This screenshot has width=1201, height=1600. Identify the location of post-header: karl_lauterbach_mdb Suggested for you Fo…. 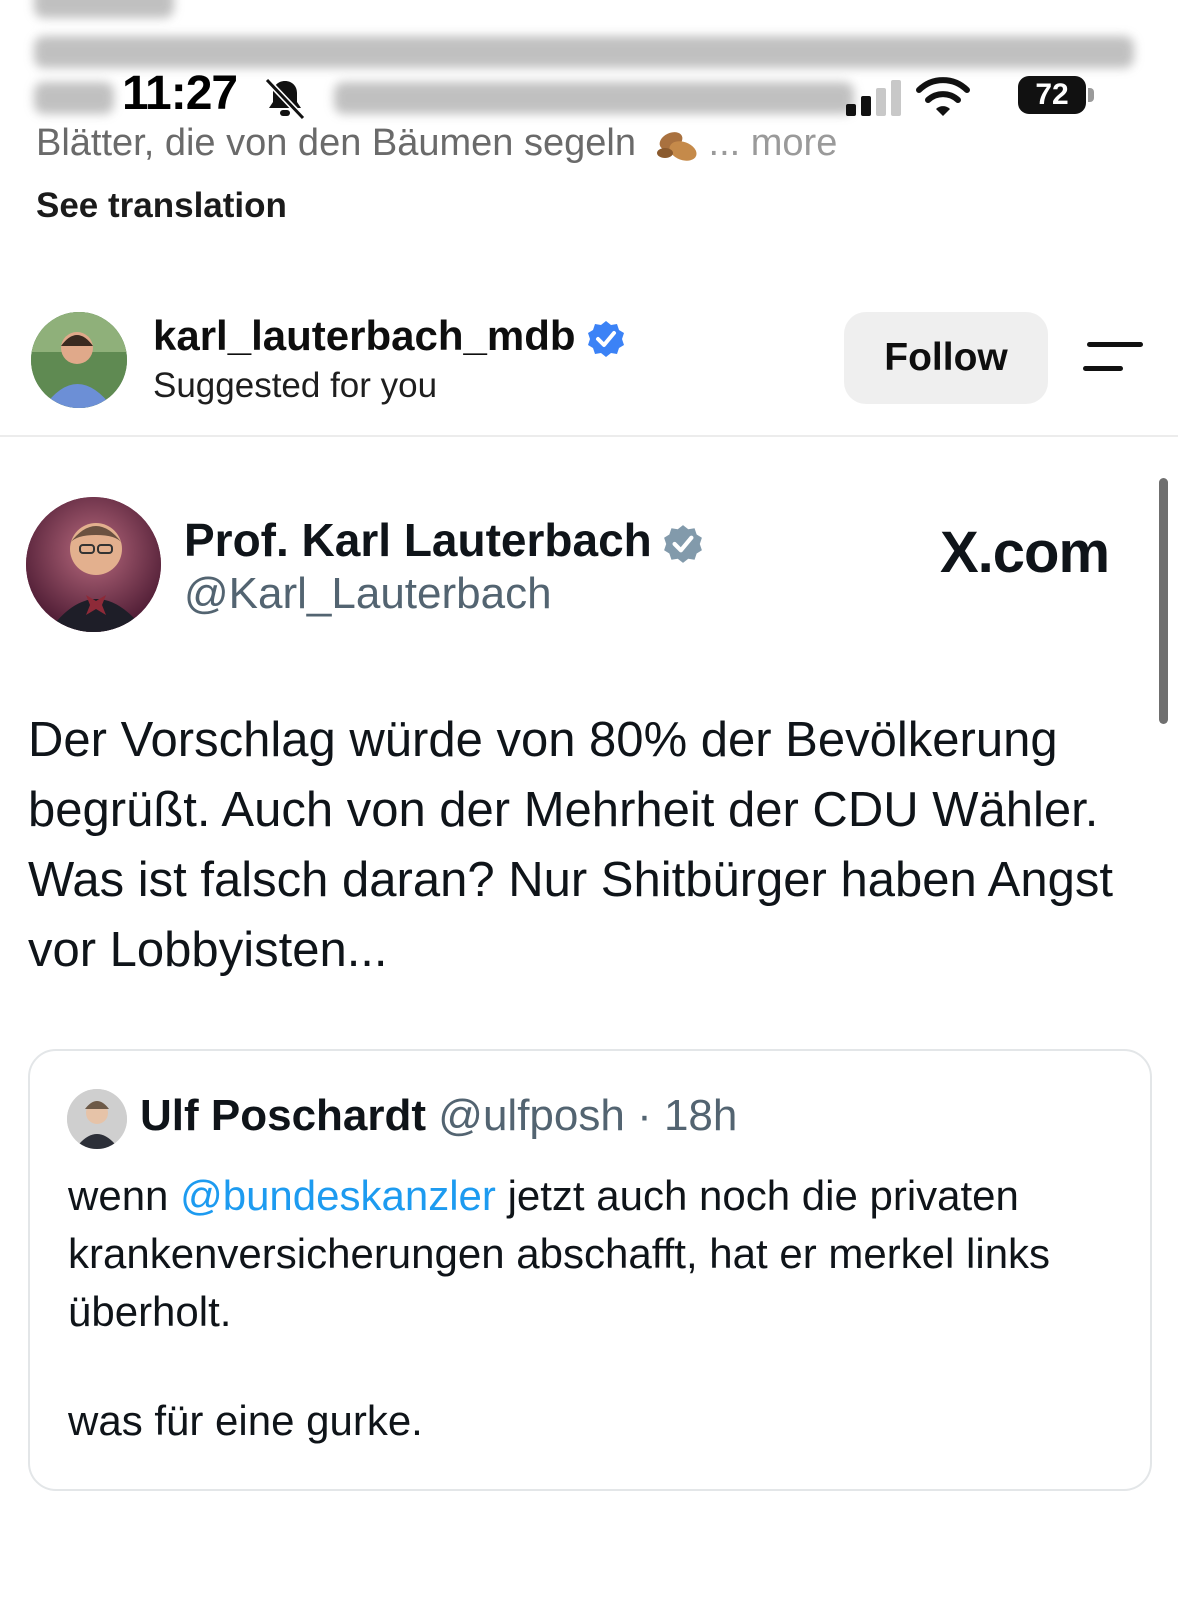
(600, 365).